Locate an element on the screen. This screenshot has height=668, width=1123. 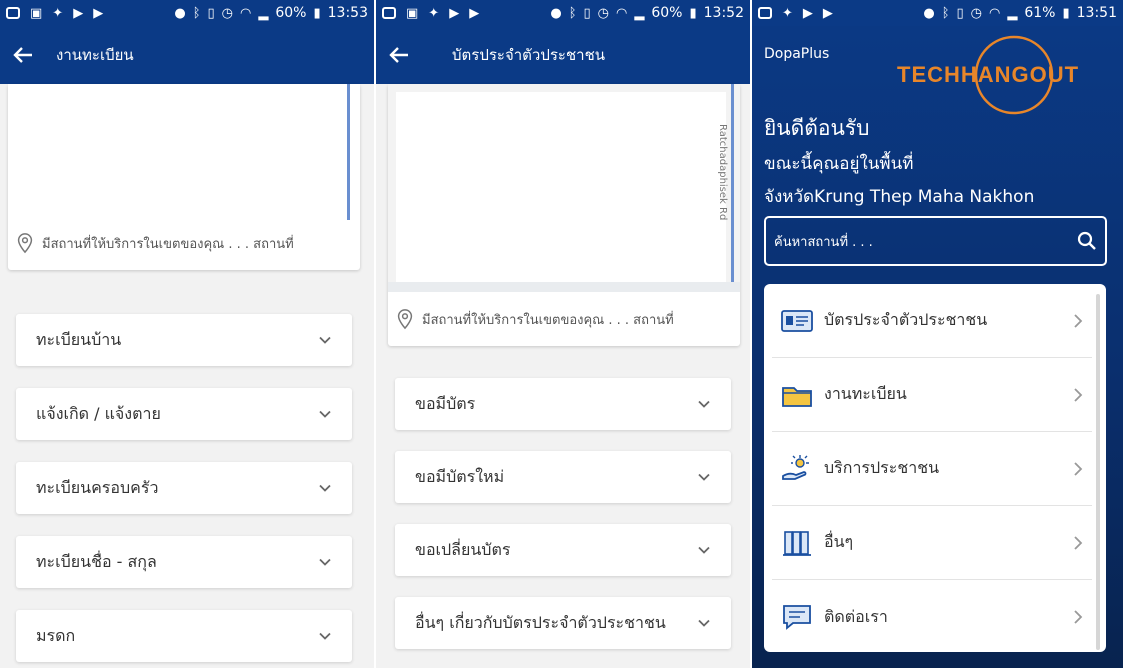
app-bar: งานทะเบียน is located at coordinates (187, 55).